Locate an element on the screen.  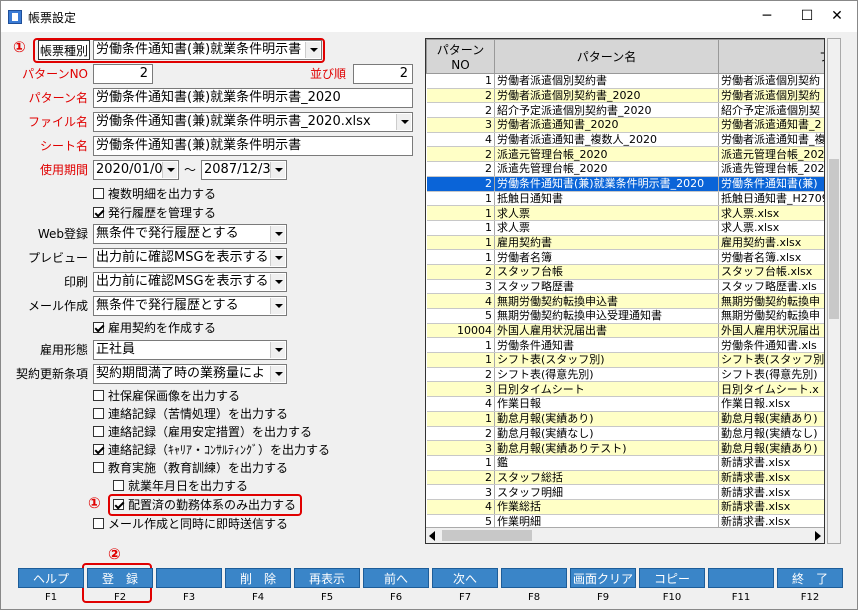
sheet-name-field: 労働条件通知書(兼)就業条件明示書 is located at coordinates (253, 146).